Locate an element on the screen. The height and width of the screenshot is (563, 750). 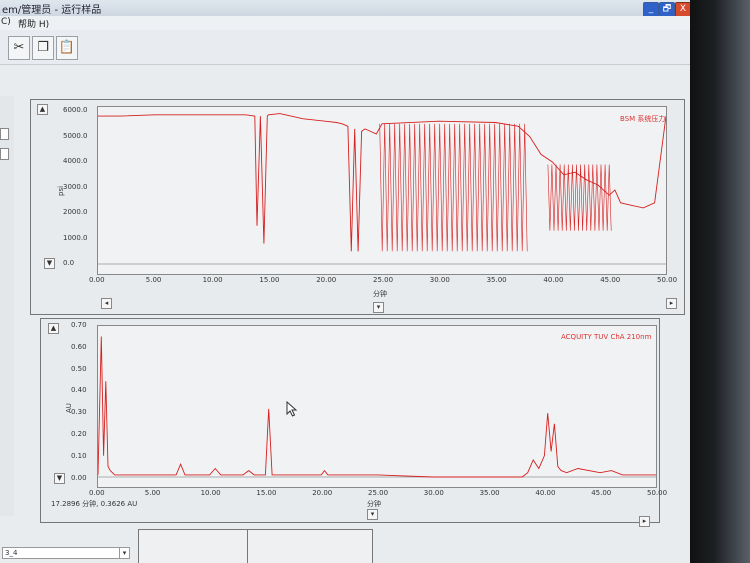
uv-legend: ACQUITY TUV ChA 210nm is located at coordinates (606, 337).